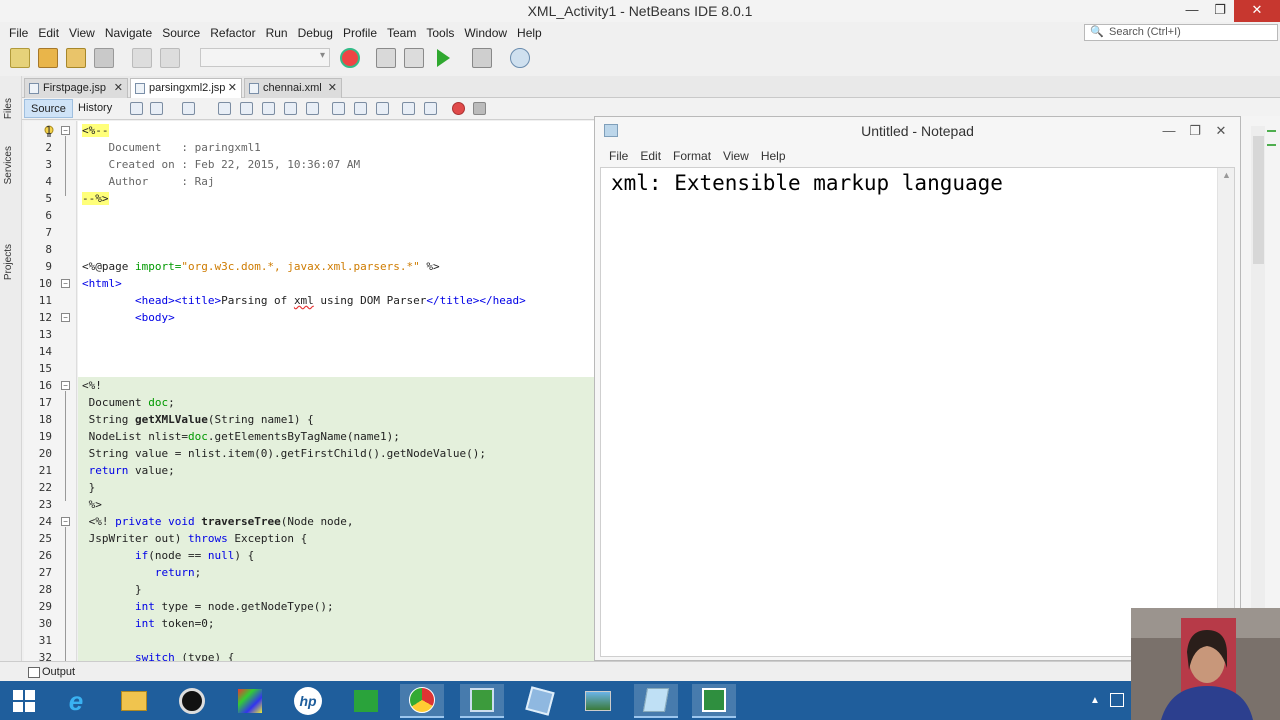  I want to click on close-button: ✕, so click(1257, 11).